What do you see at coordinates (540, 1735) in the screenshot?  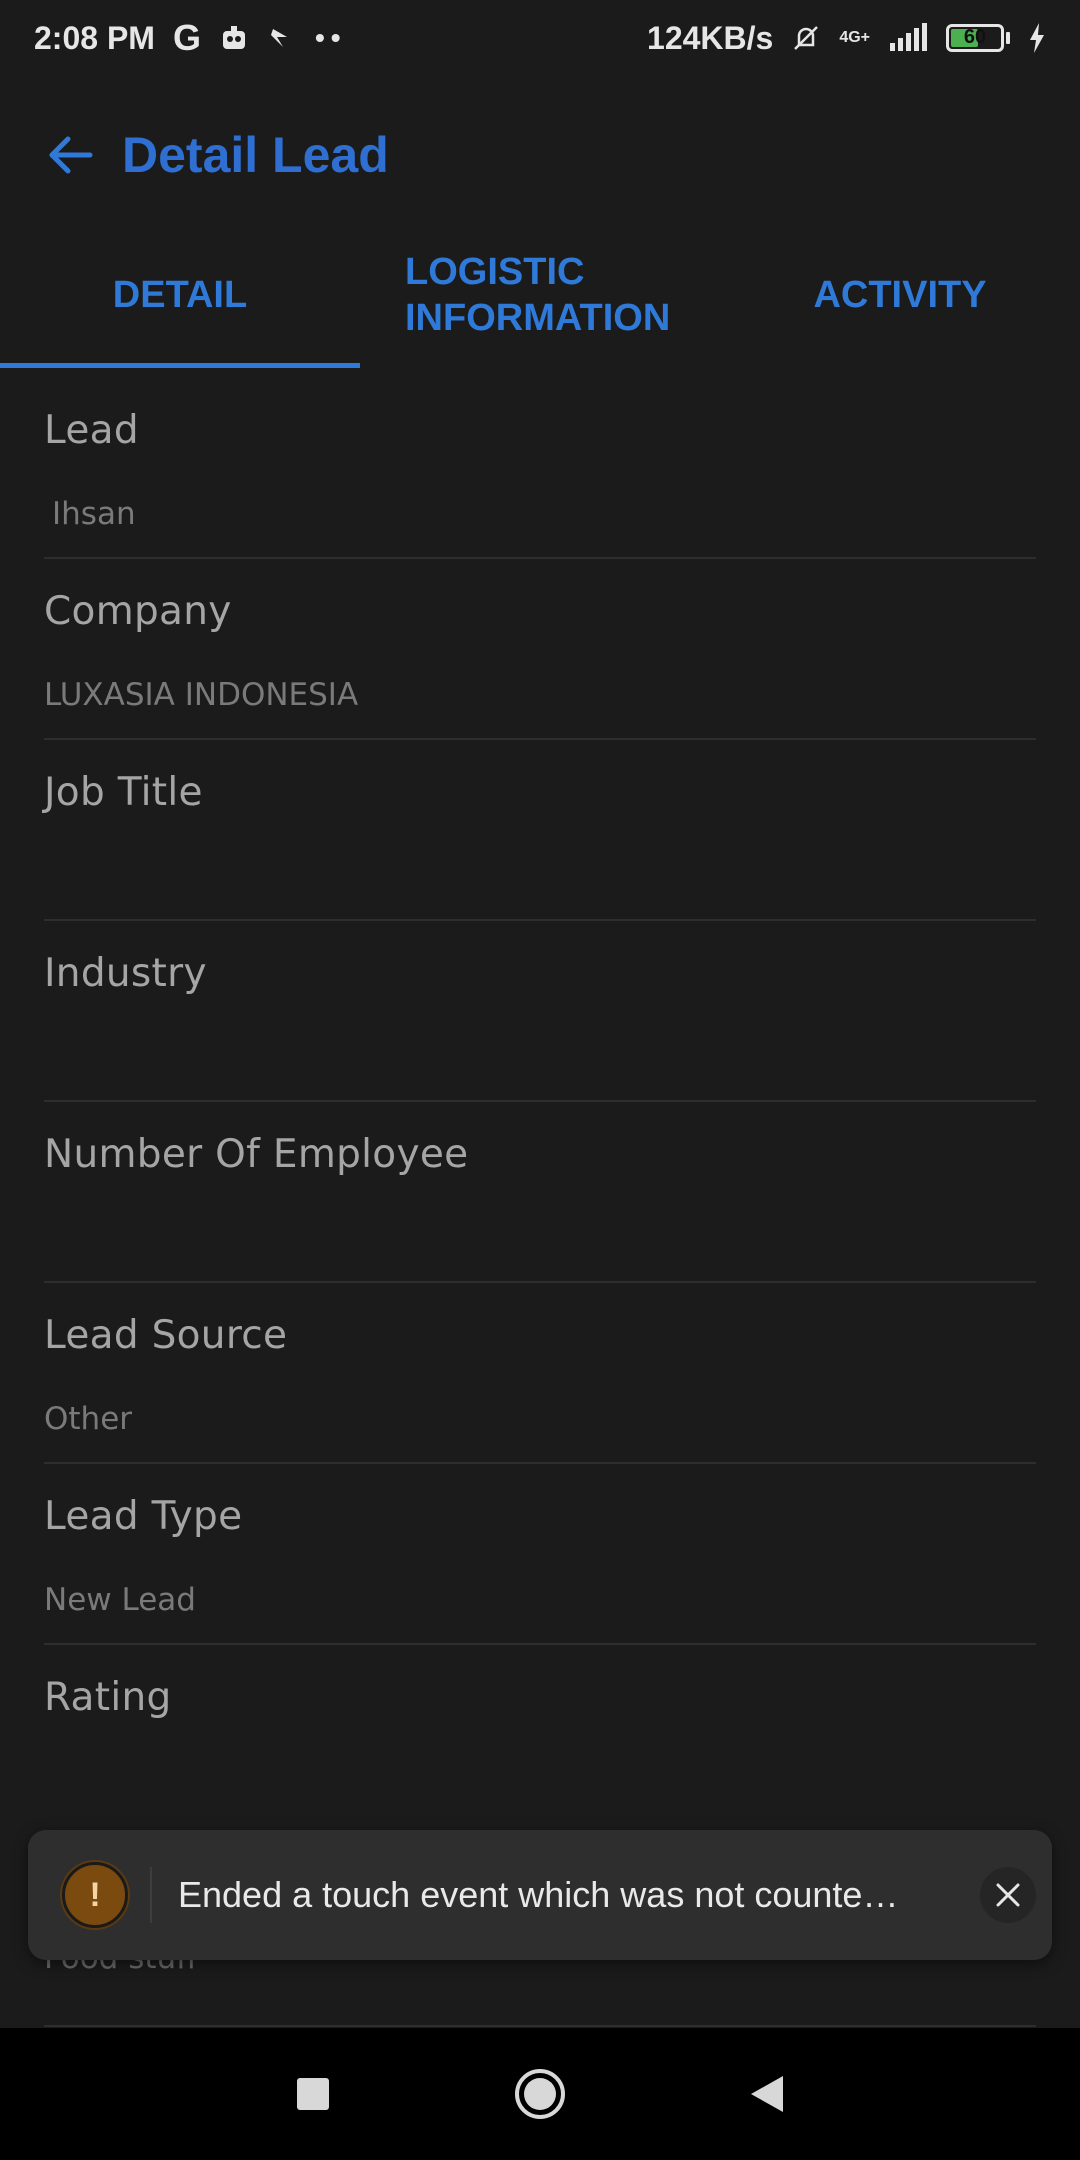 I see `field-rating: Rating` at bounding box center [540, 1735].